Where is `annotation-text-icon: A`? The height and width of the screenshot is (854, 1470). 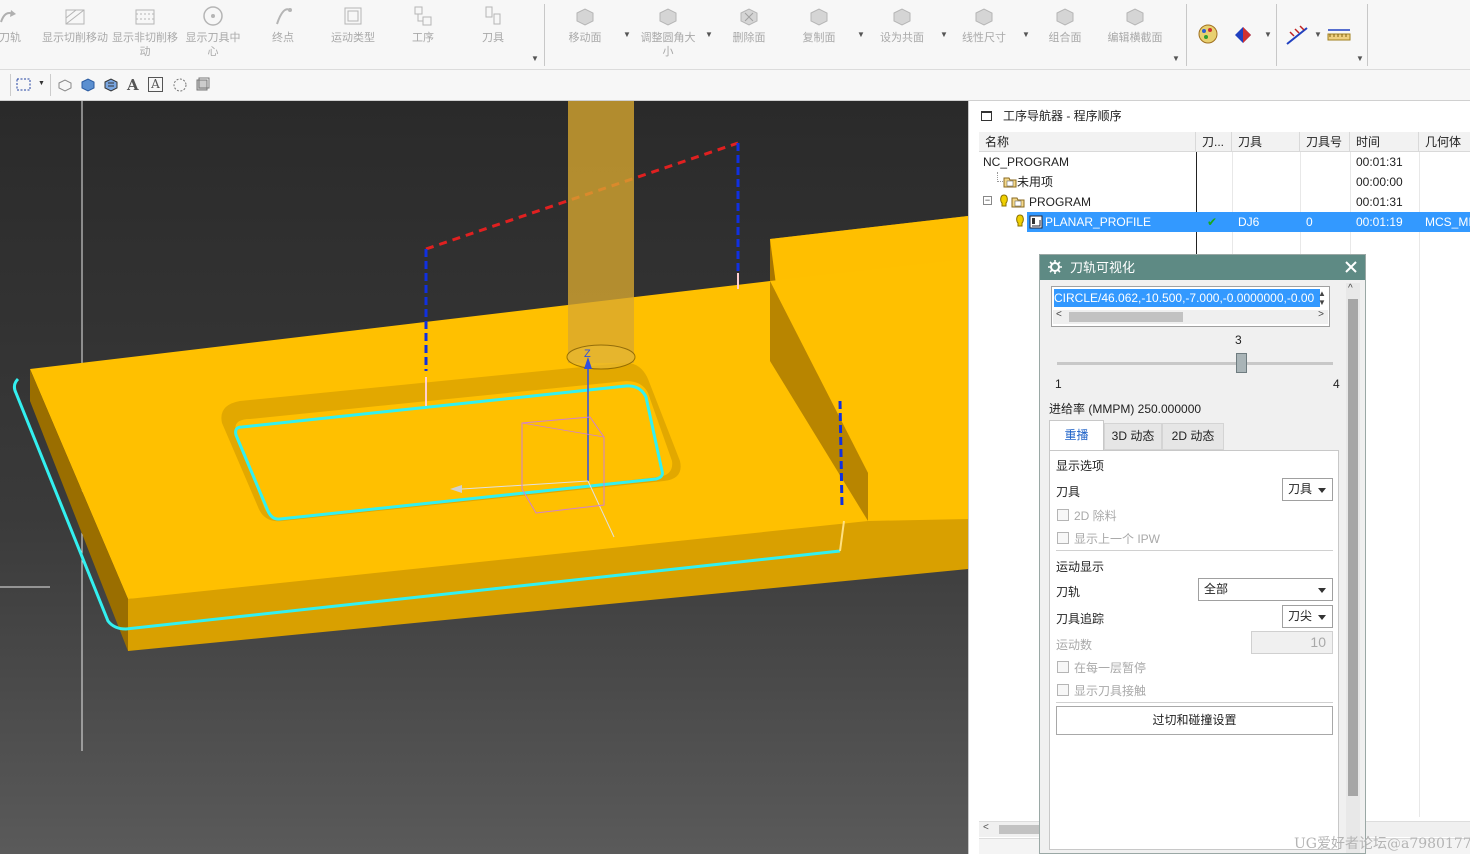
annotation-text-icon: A is located at coordinates (133, 85).